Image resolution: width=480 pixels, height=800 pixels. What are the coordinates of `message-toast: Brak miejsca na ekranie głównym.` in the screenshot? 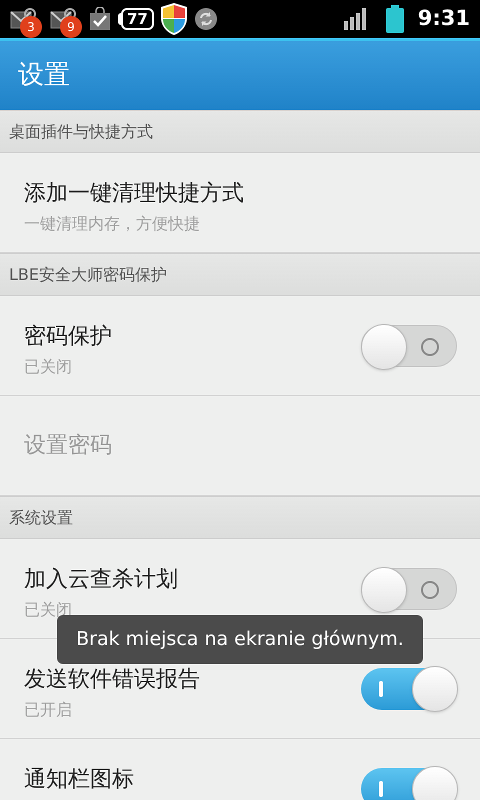 It's located at (240, 639).